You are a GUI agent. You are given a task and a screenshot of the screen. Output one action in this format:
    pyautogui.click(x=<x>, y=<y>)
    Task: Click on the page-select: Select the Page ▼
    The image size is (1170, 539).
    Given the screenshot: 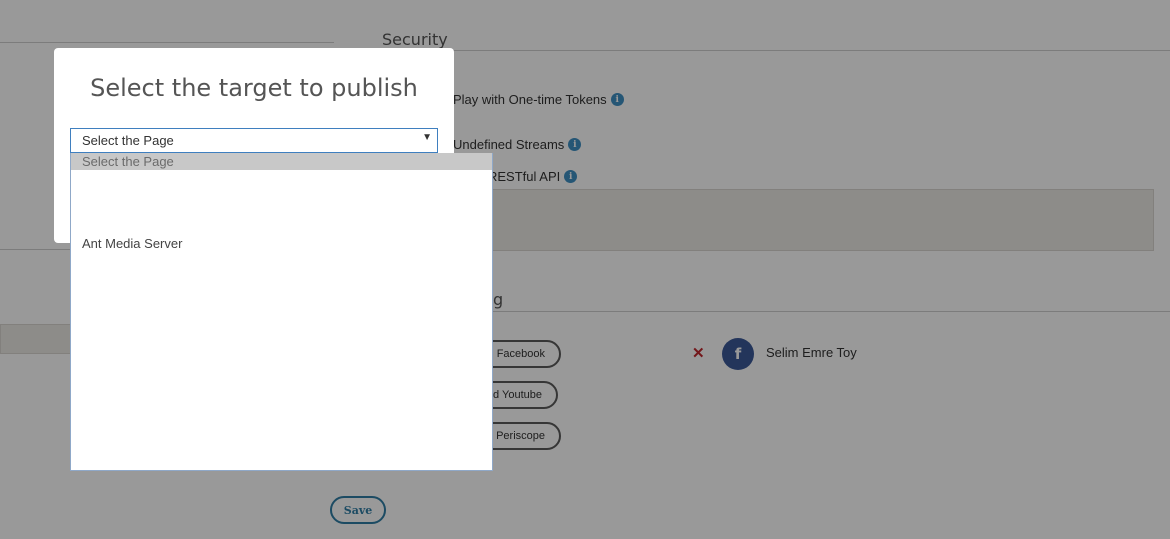 What is the action you would take?
    pyautogui.click(x=254, y=140)
    